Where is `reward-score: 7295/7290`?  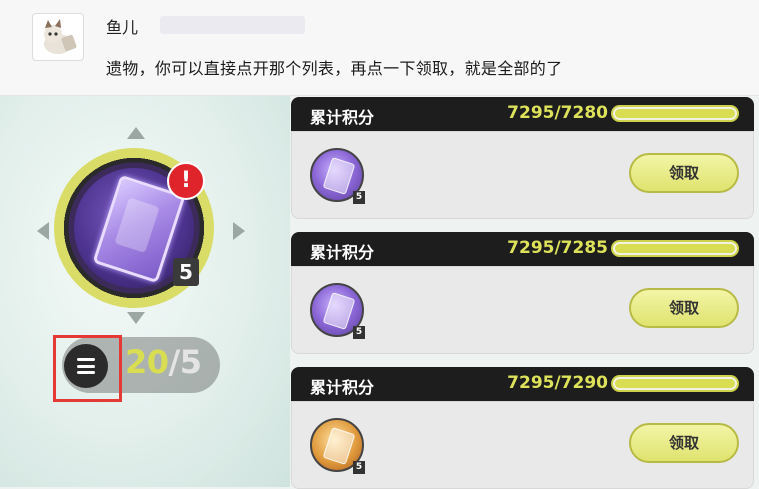 reward-score: 7295/7290 is located at coordinates (557, 383).